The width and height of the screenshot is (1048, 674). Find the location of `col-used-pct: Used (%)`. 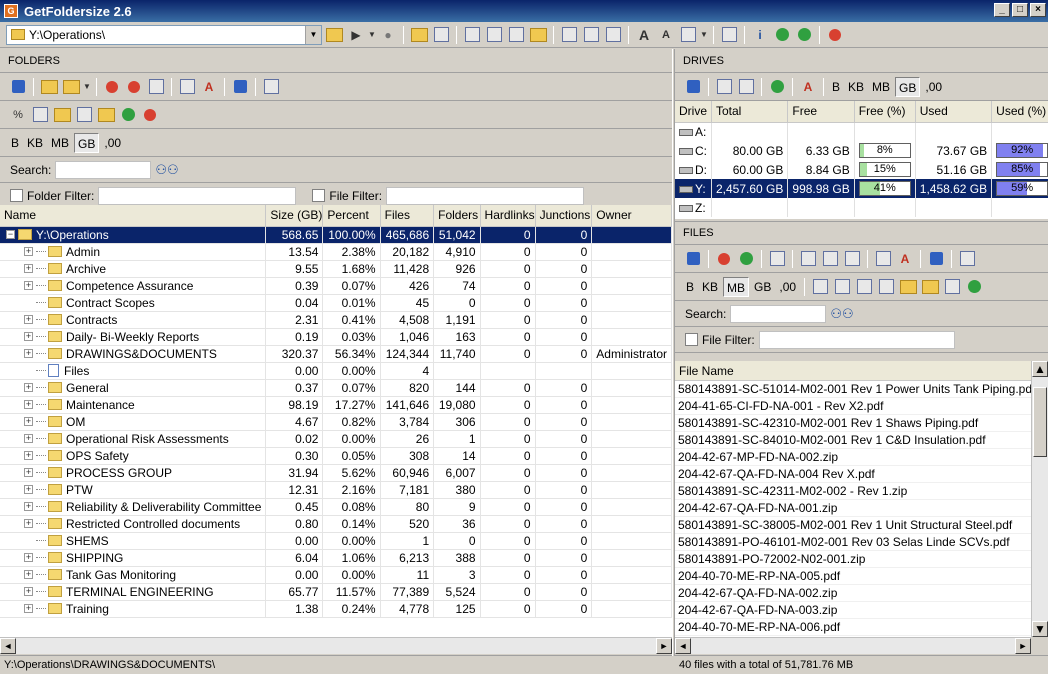

col-used-pct: Used (%) is located at coordinates (1019, 112).